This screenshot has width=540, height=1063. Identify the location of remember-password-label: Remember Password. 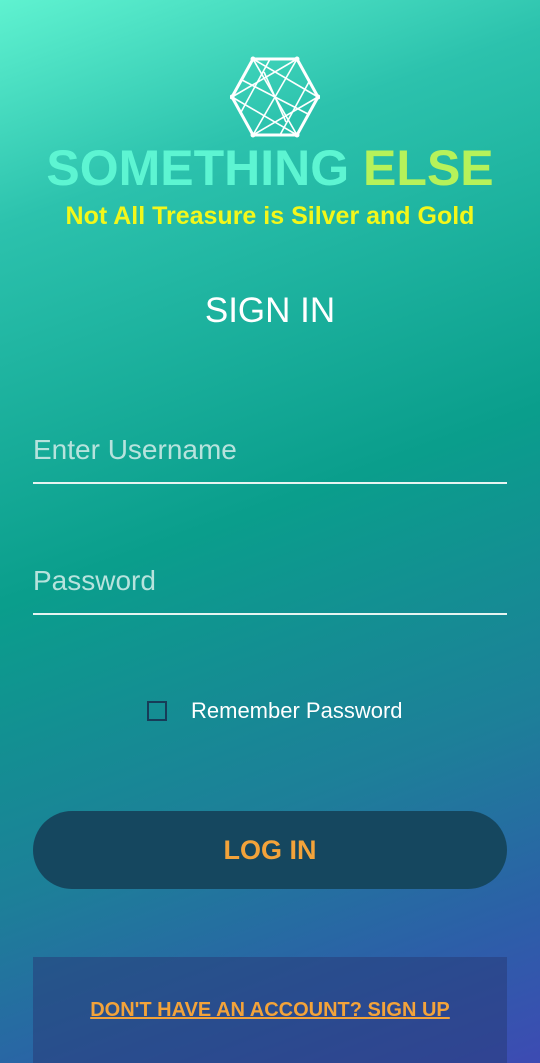
(297, 710).